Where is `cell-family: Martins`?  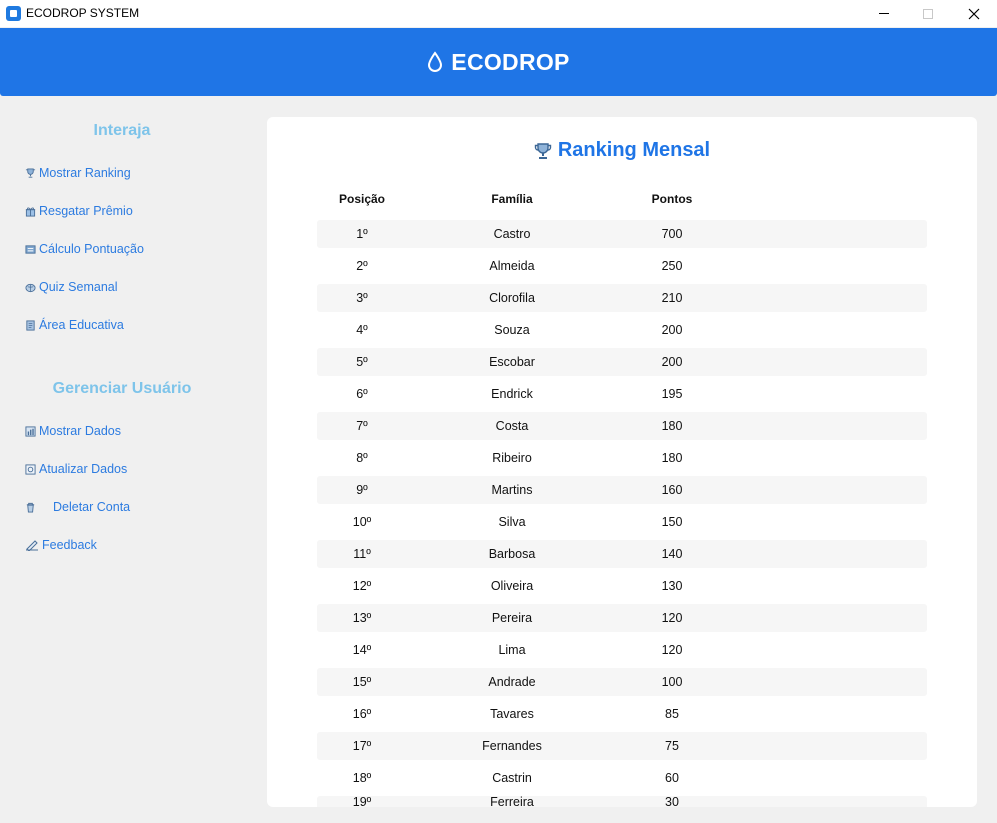
cell-family: Martins is located at coordinates (512, 490).